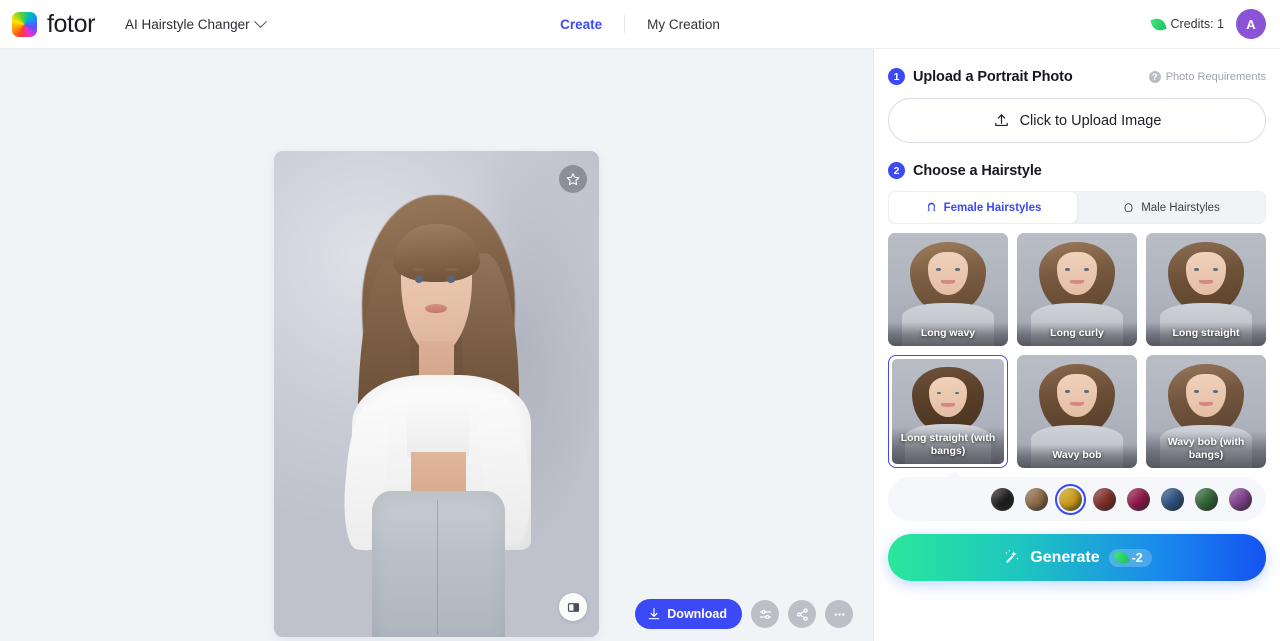 This screenshot has height=641, width=1280. I want to click on compare-icon, so click(573, 607).